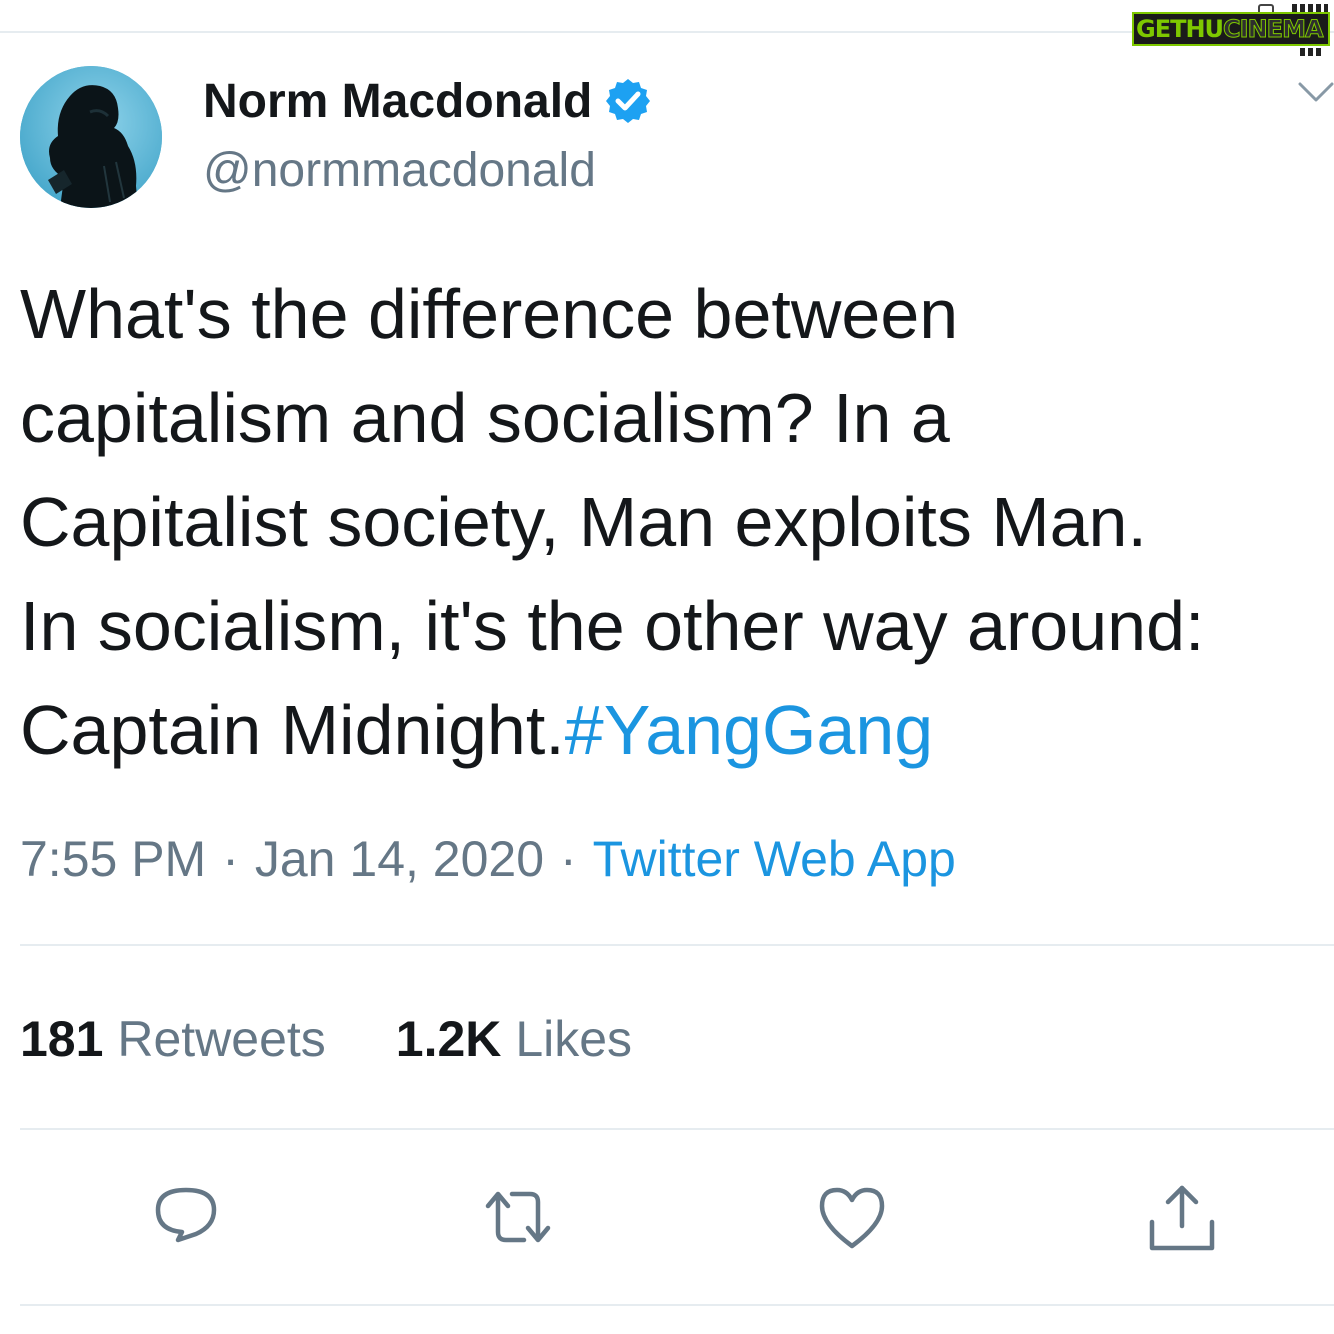 The width and height of the screenshot is (1334, 1334). I want to click on avatar-silhouette, so click(91, 137).